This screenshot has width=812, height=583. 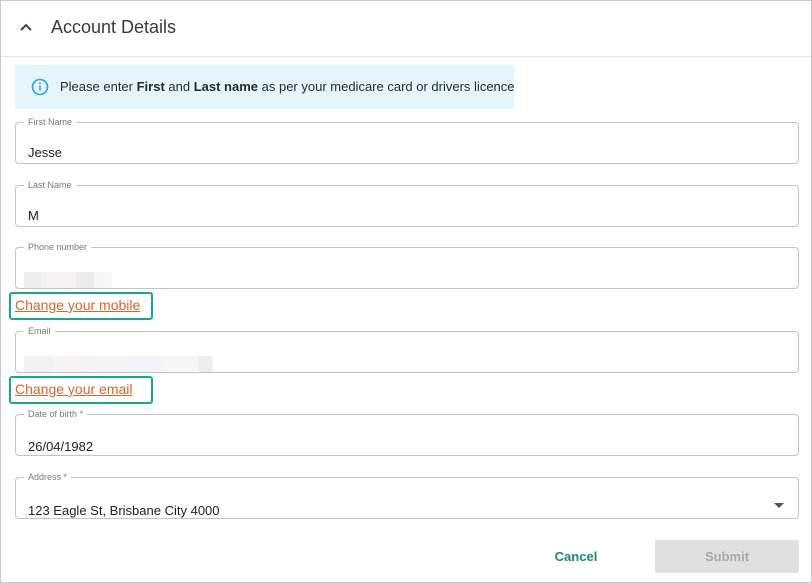 What do you see at coordinates (407, 265) in the screenshot?
I see `phone-number-field: Phone number` at bounding box center [407, 265].